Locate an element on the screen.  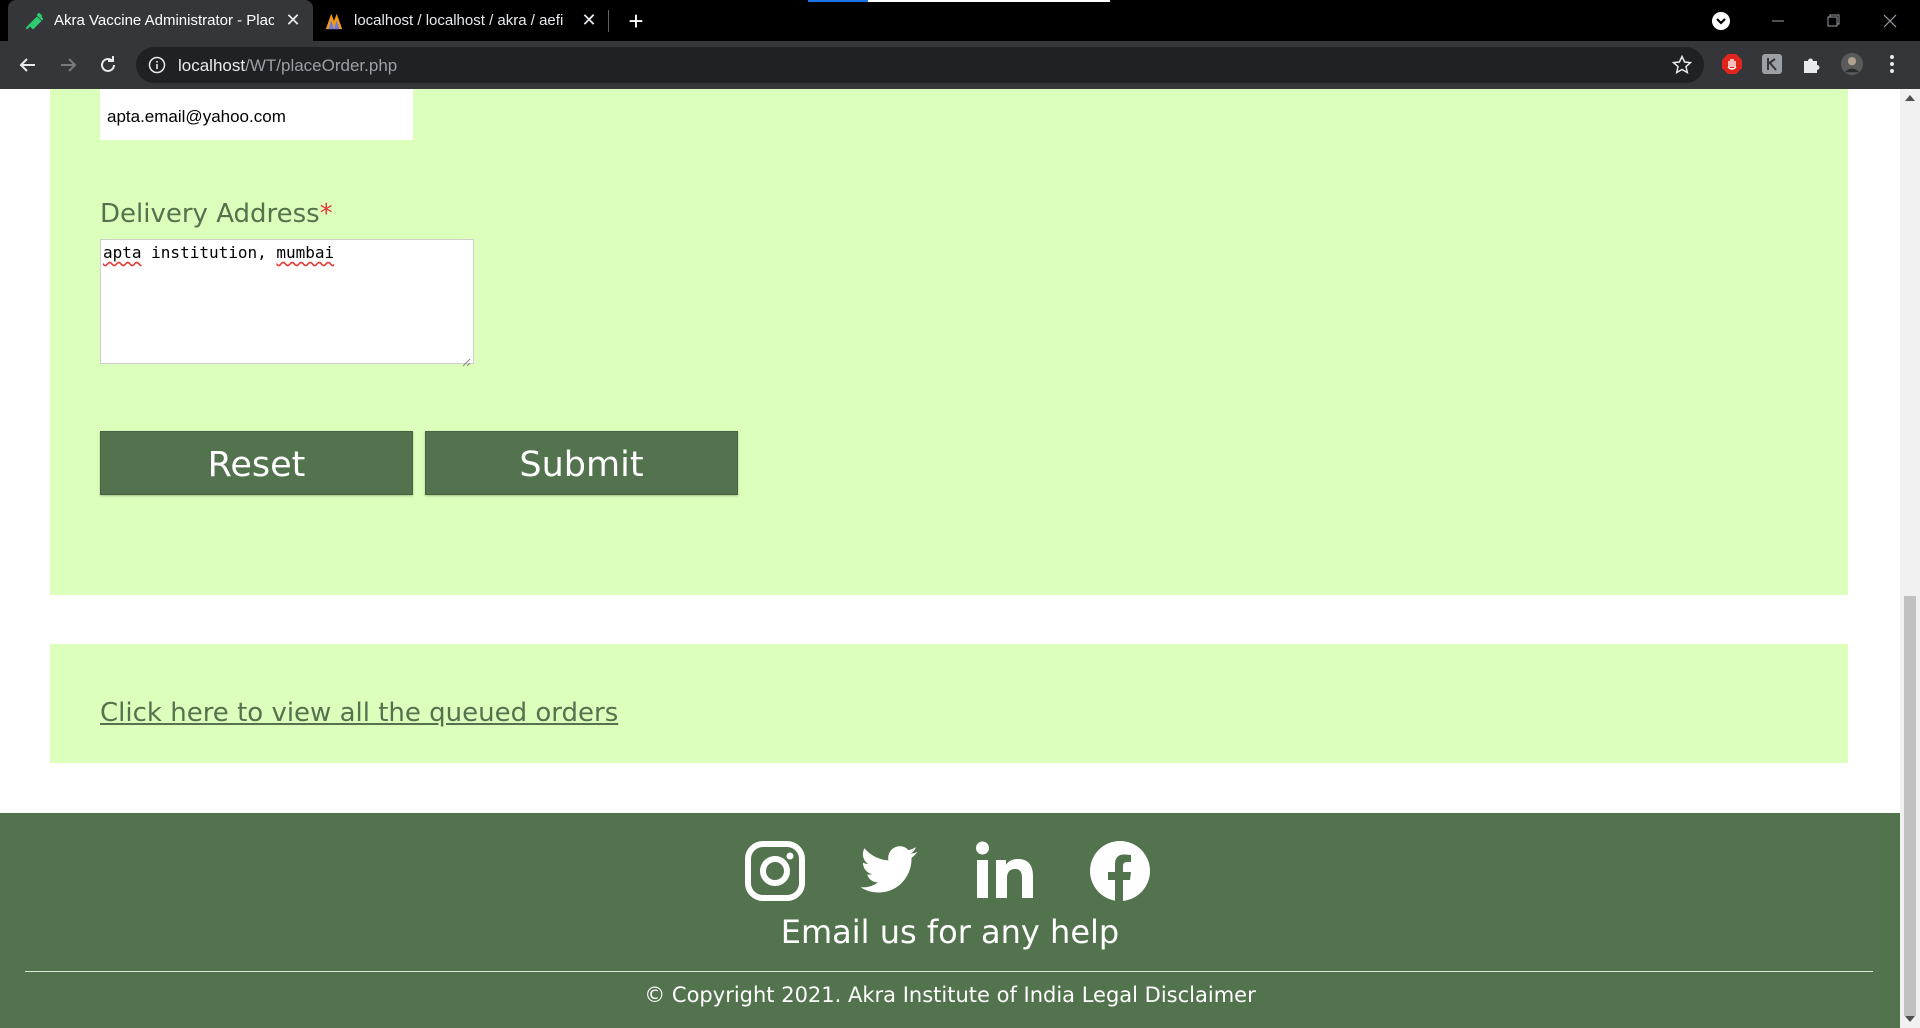
delivery-address-field: apta institution, mumbai is located at coordinates (287, 303).